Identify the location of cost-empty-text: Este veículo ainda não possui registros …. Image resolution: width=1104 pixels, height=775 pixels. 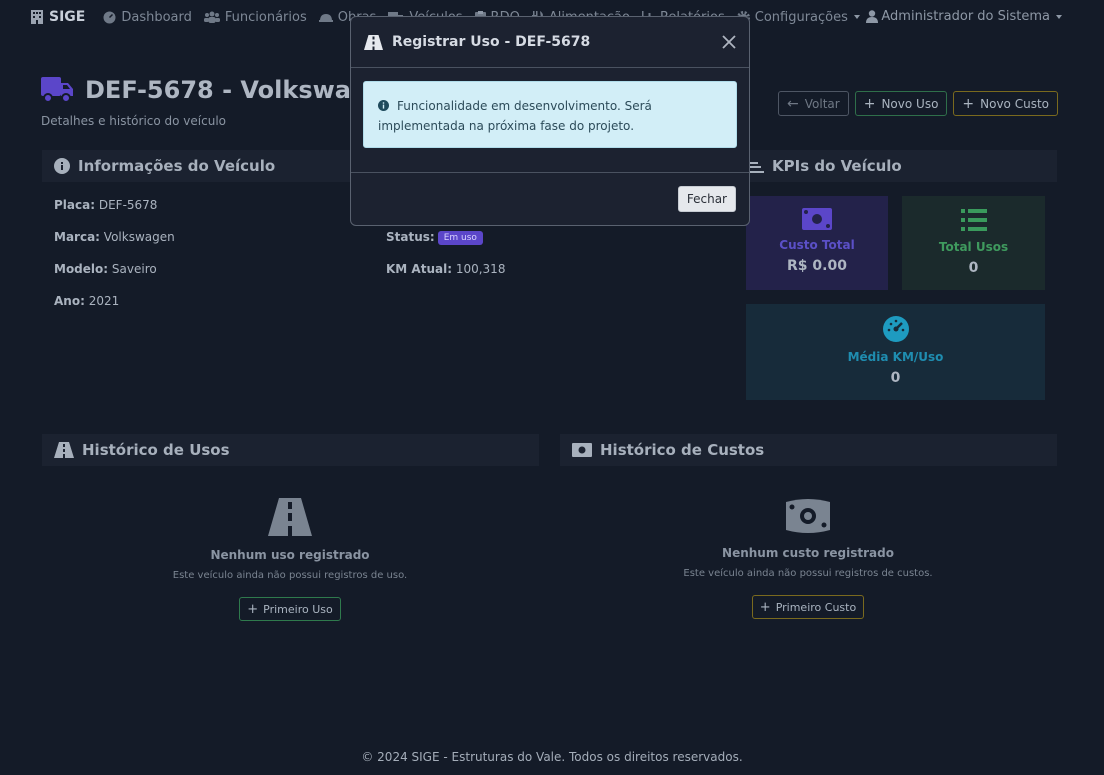
(808, 573).